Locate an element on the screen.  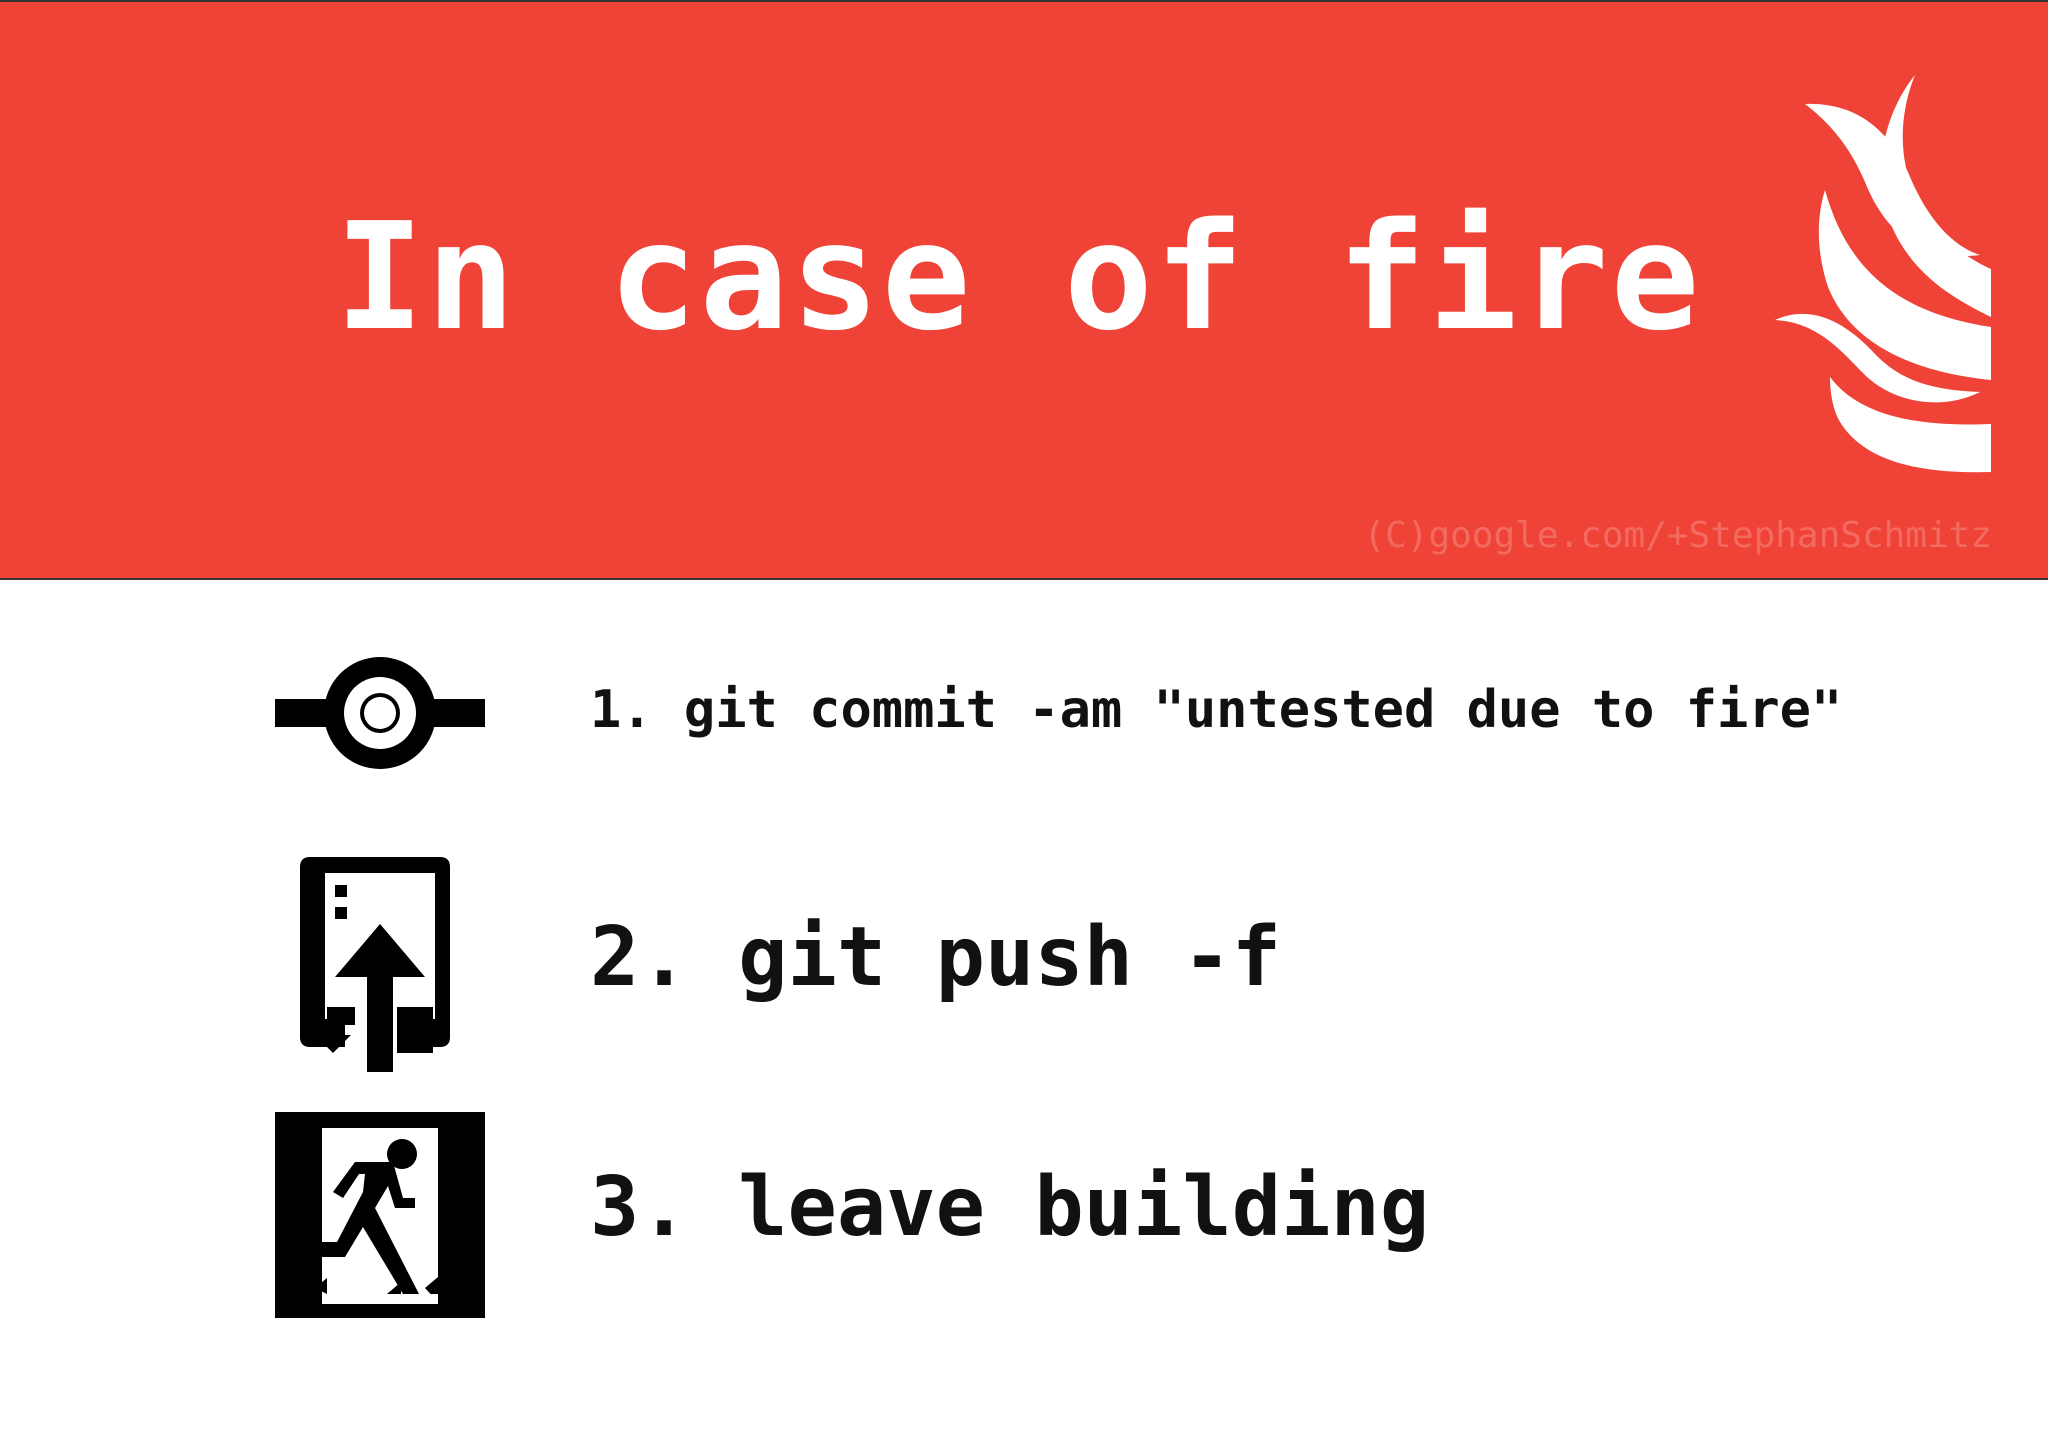
git-commit-icon is located at coordinates (380, 713).